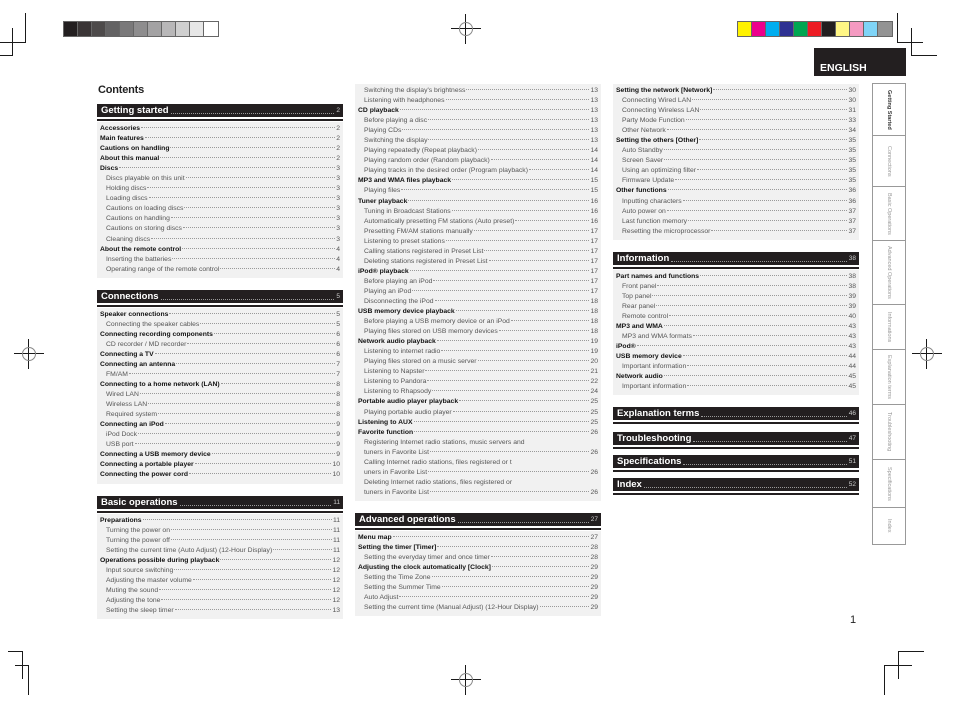  What do you see at coordinates (220, 435) in the screenshot?
I see `toc-entry: iPod Dock 9` at bounding box center [220, 435].